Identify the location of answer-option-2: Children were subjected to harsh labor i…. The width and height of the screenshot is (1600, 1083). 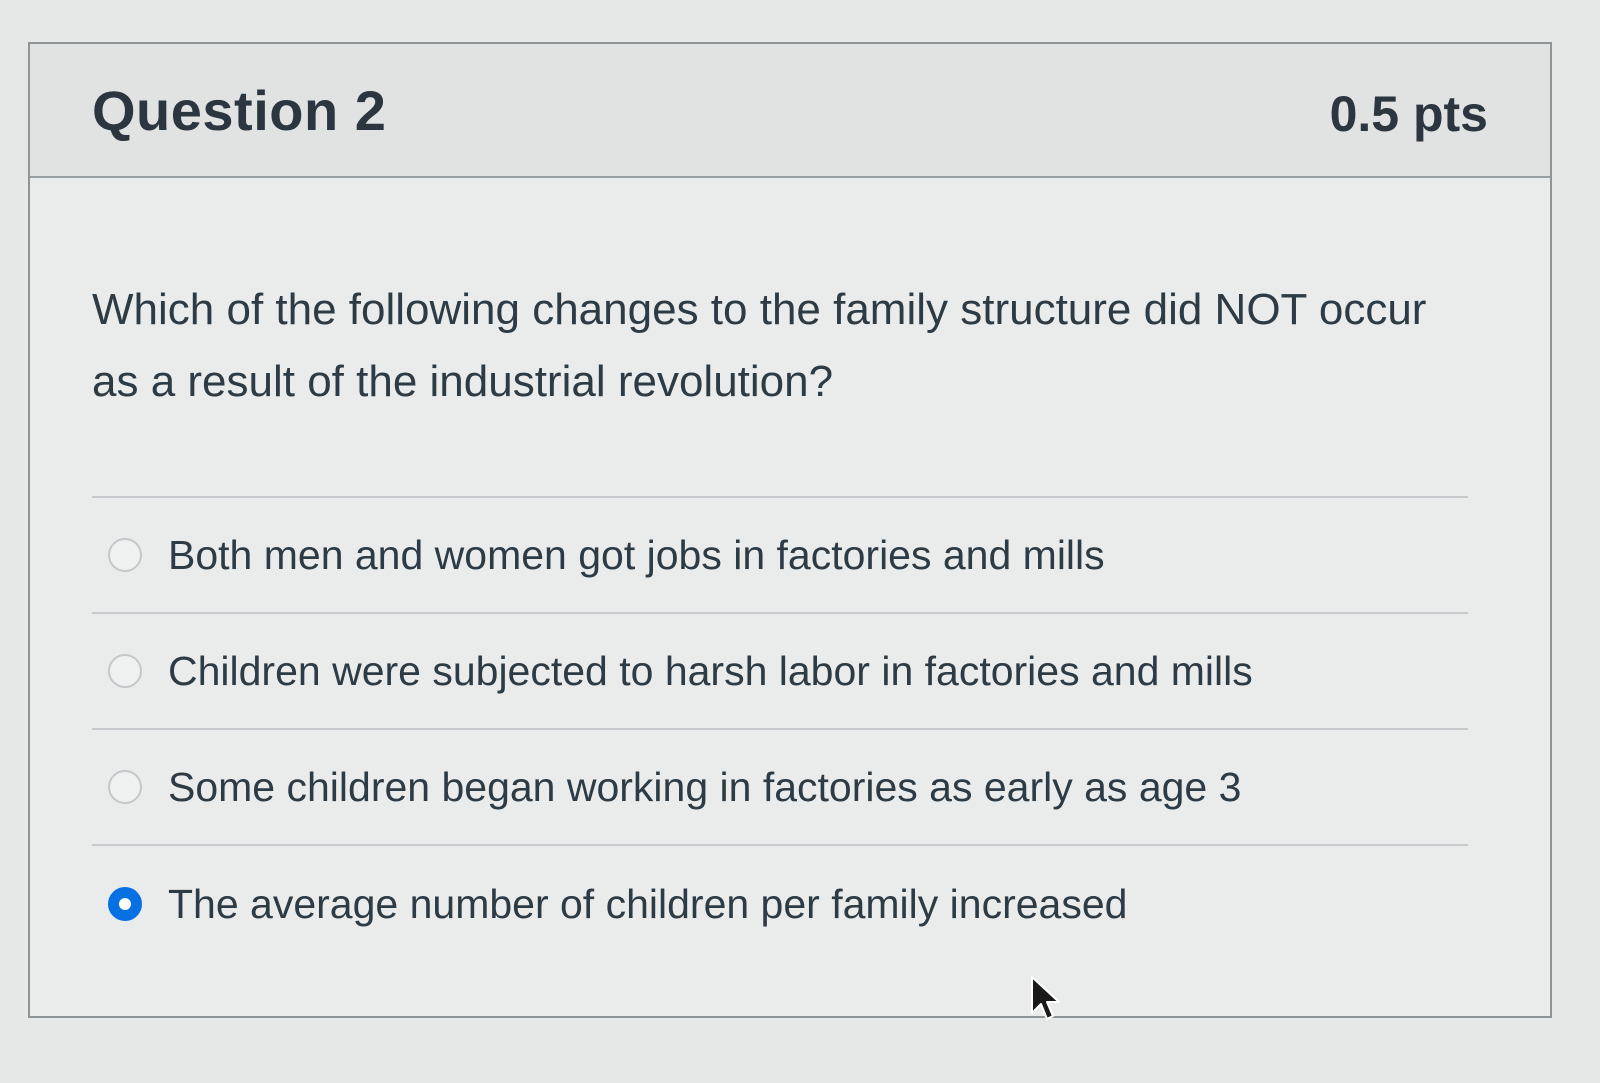
(780, 672).